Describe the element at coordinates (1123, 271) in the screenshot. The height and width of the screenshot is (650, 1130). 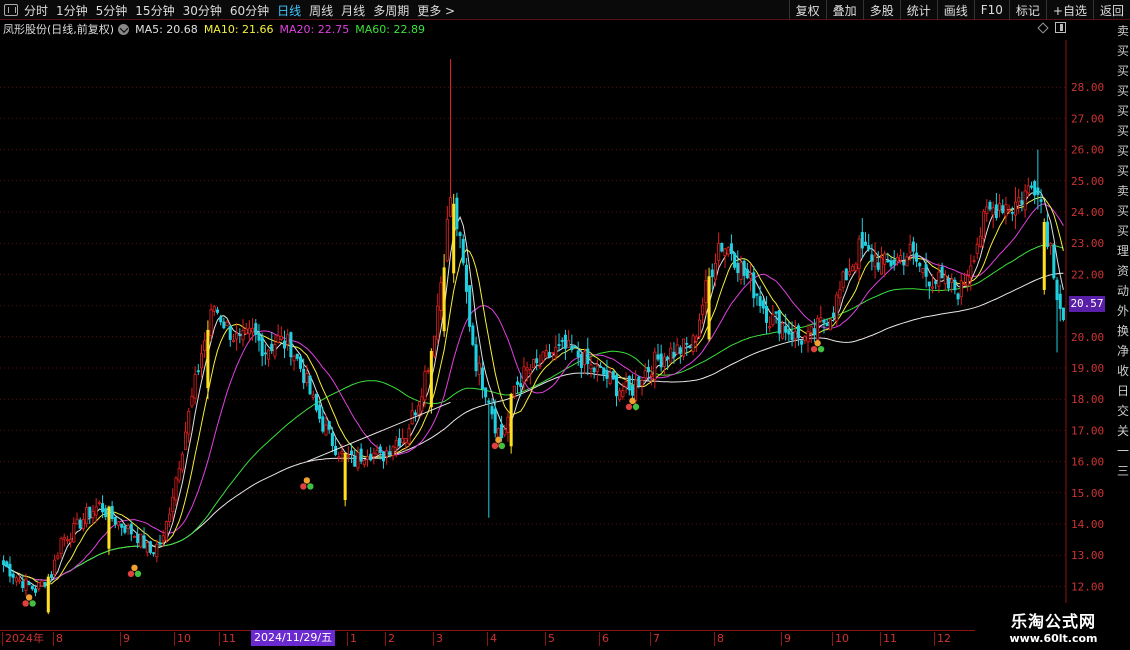
I see `sidebar-tab-12: 资` at that location.